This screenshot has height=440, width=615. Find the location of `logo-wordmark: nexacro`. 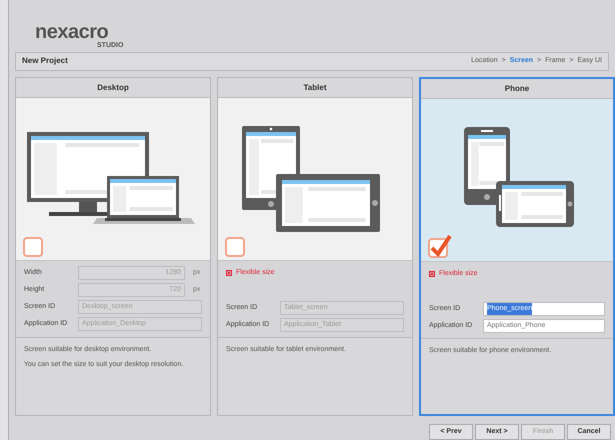

logo-wordmark: nexacro is located at coordinates (71, 32).